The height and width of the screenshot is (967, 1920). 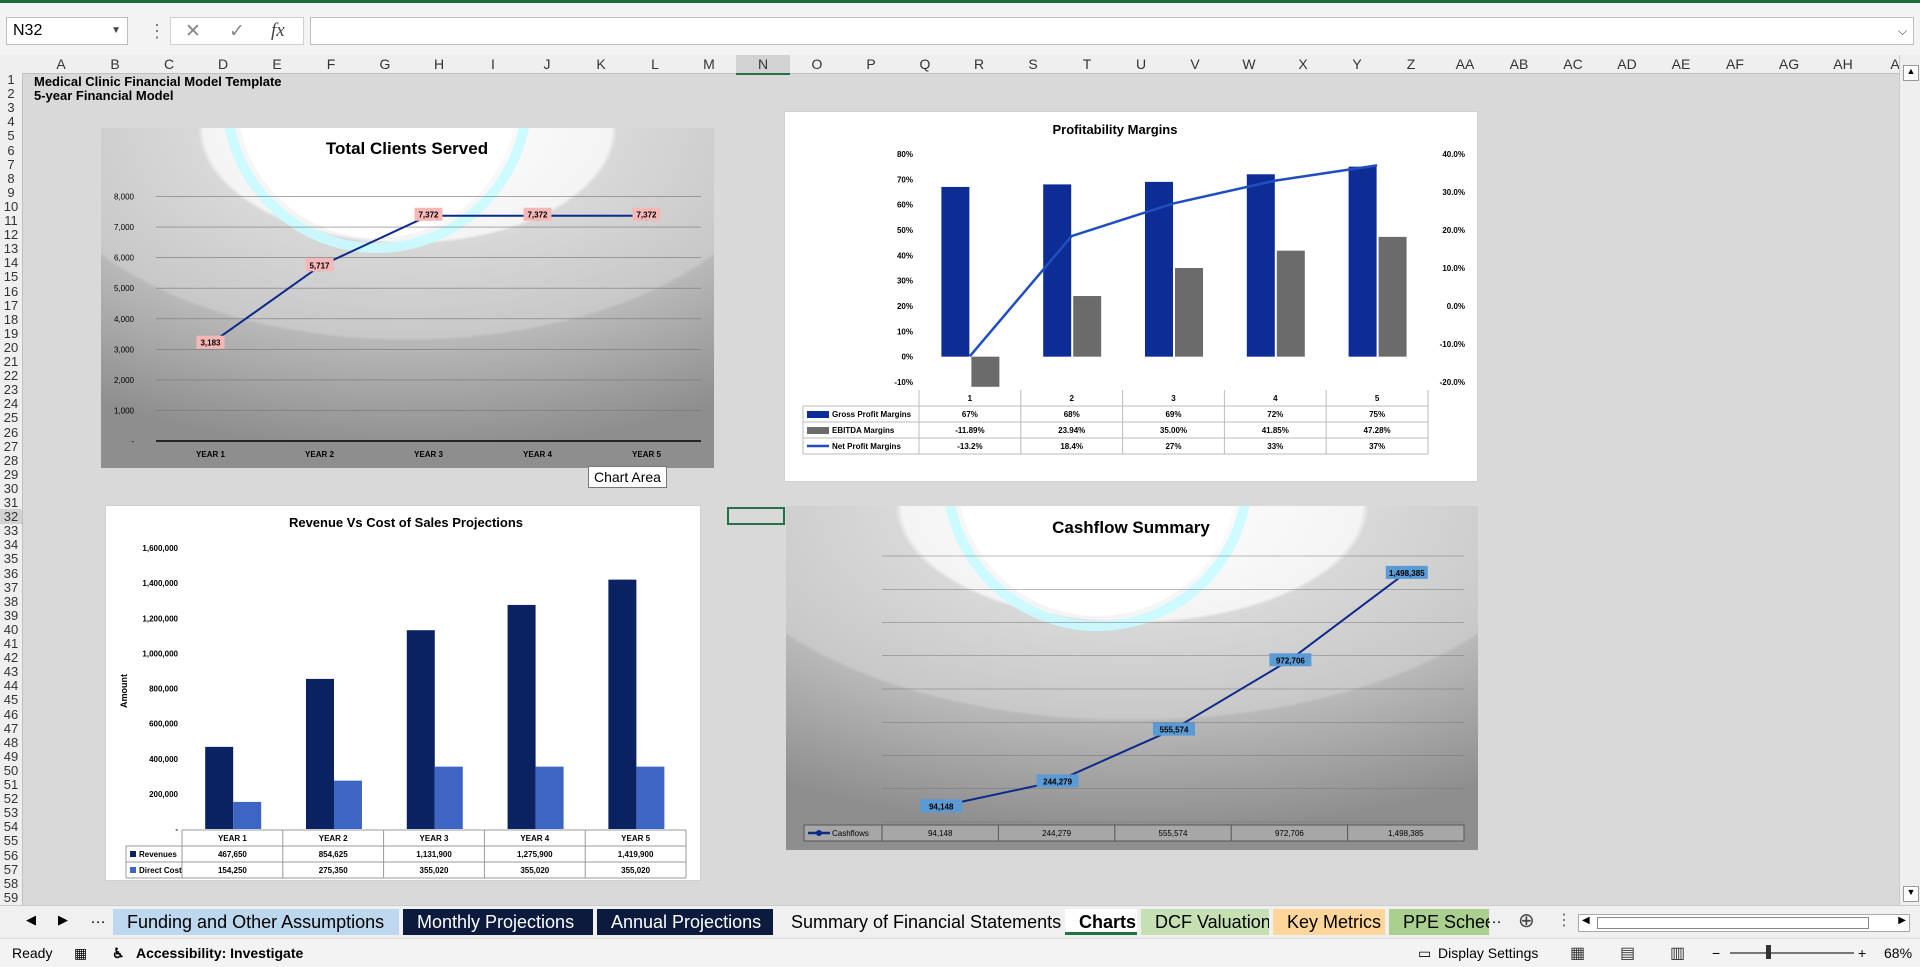 What do you see at coordinates (385, 64) in the screenshot?
I see `column-header-G: G` at bounding box center [385, 64].